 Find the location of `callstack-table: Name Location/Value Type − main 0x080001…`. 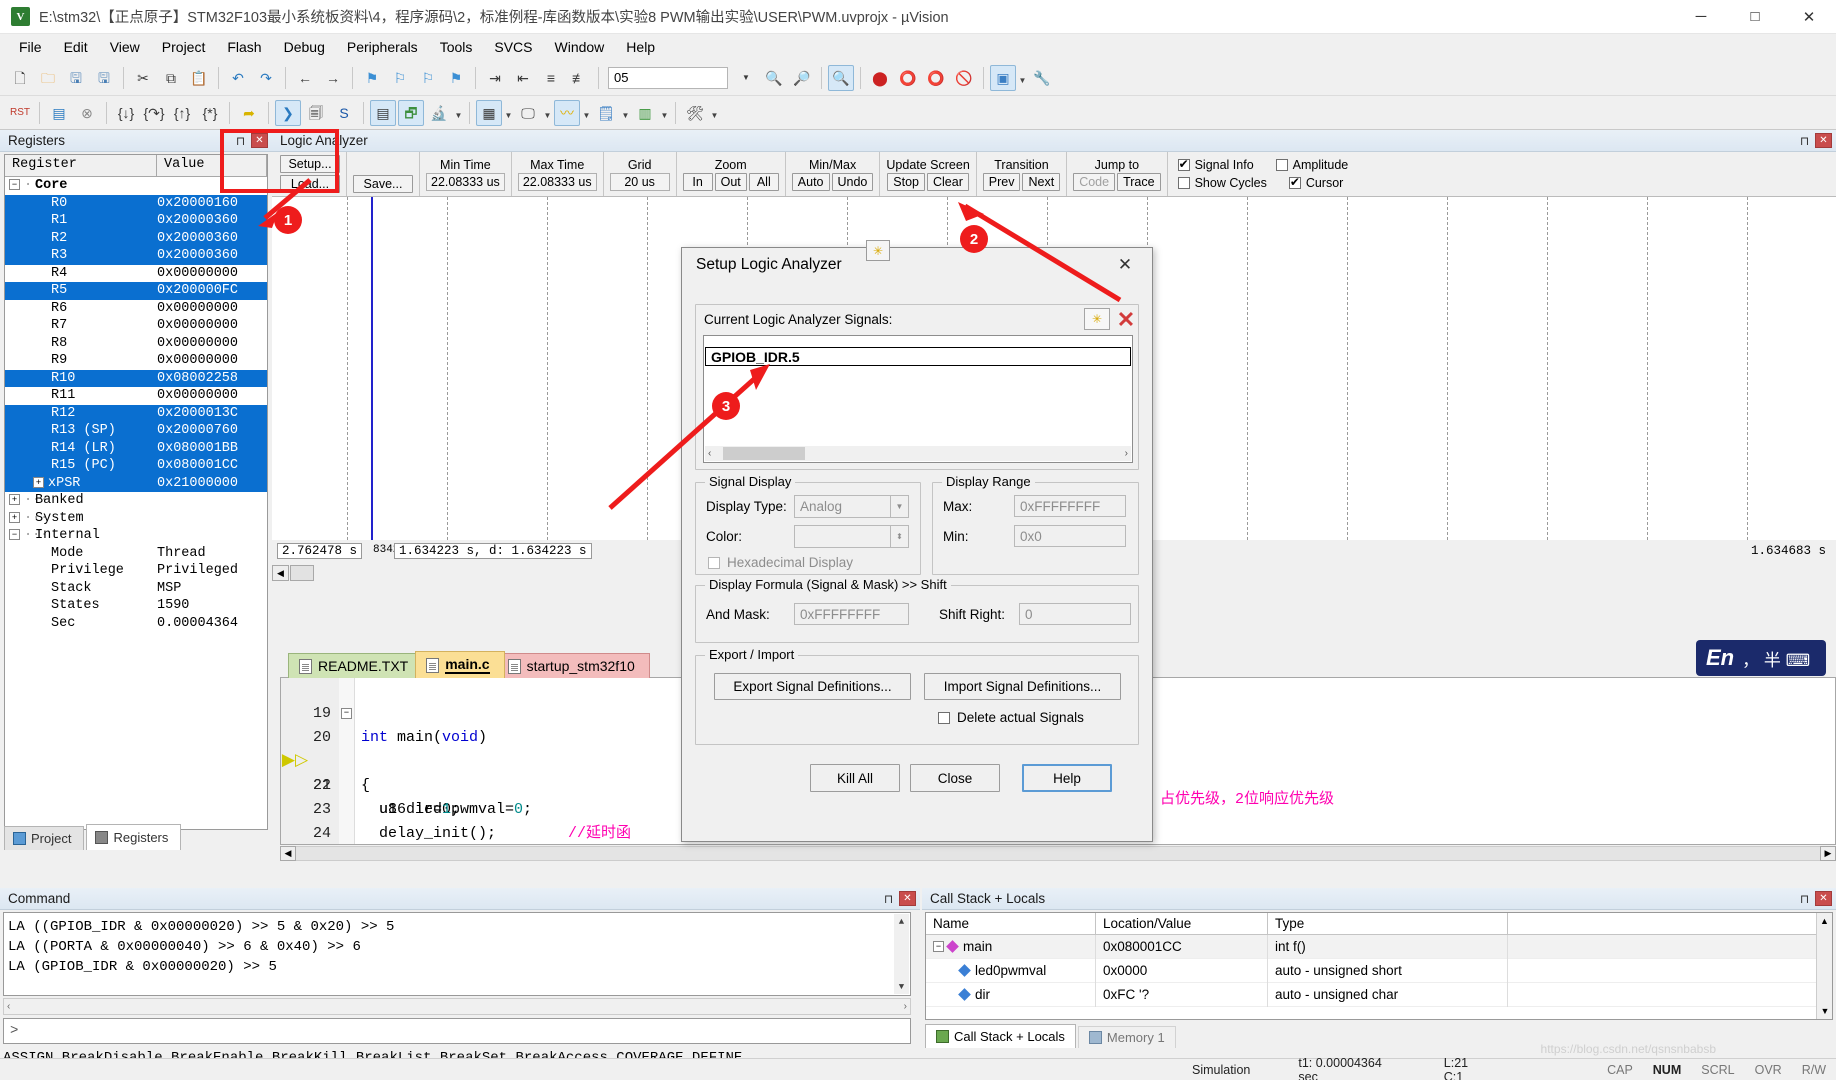

callstack-table: Name Location/Value Type − main 0x080001… is located at coordinates (1379, 966).